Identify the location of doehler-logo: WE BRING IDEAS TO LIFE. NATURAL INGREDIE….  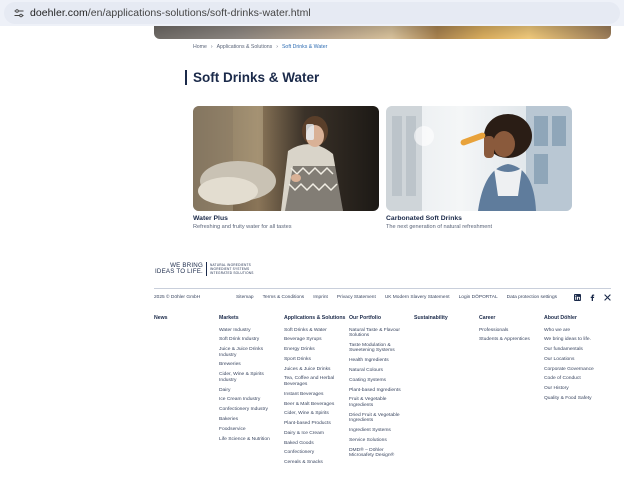
(204, 269).